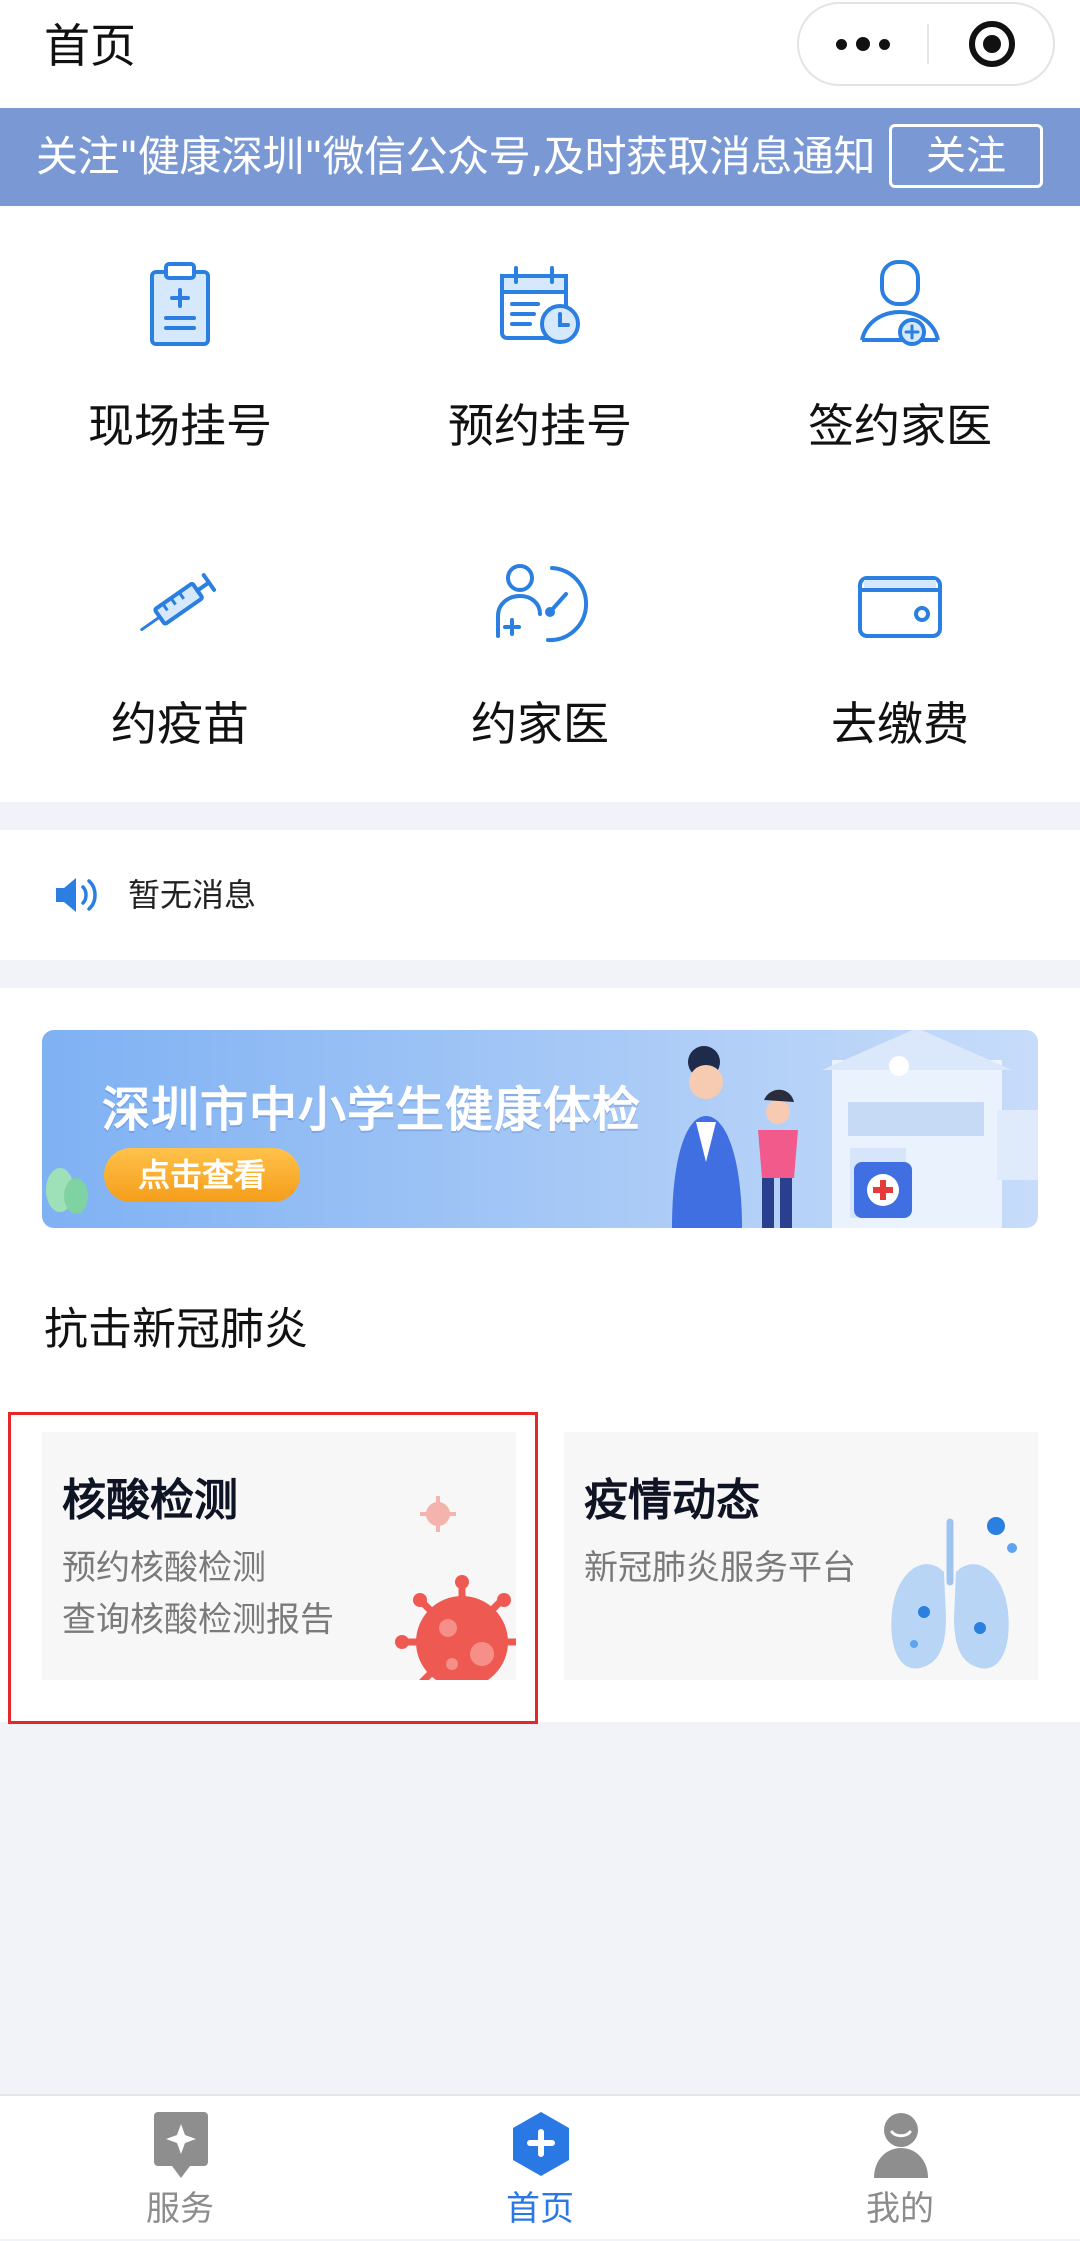 This screenshot has width=1080, height=2241. What do you see at coordinates (966, 156) in the screenshot?
I see `follow-button: 关注` at bounding box center [966, 156].